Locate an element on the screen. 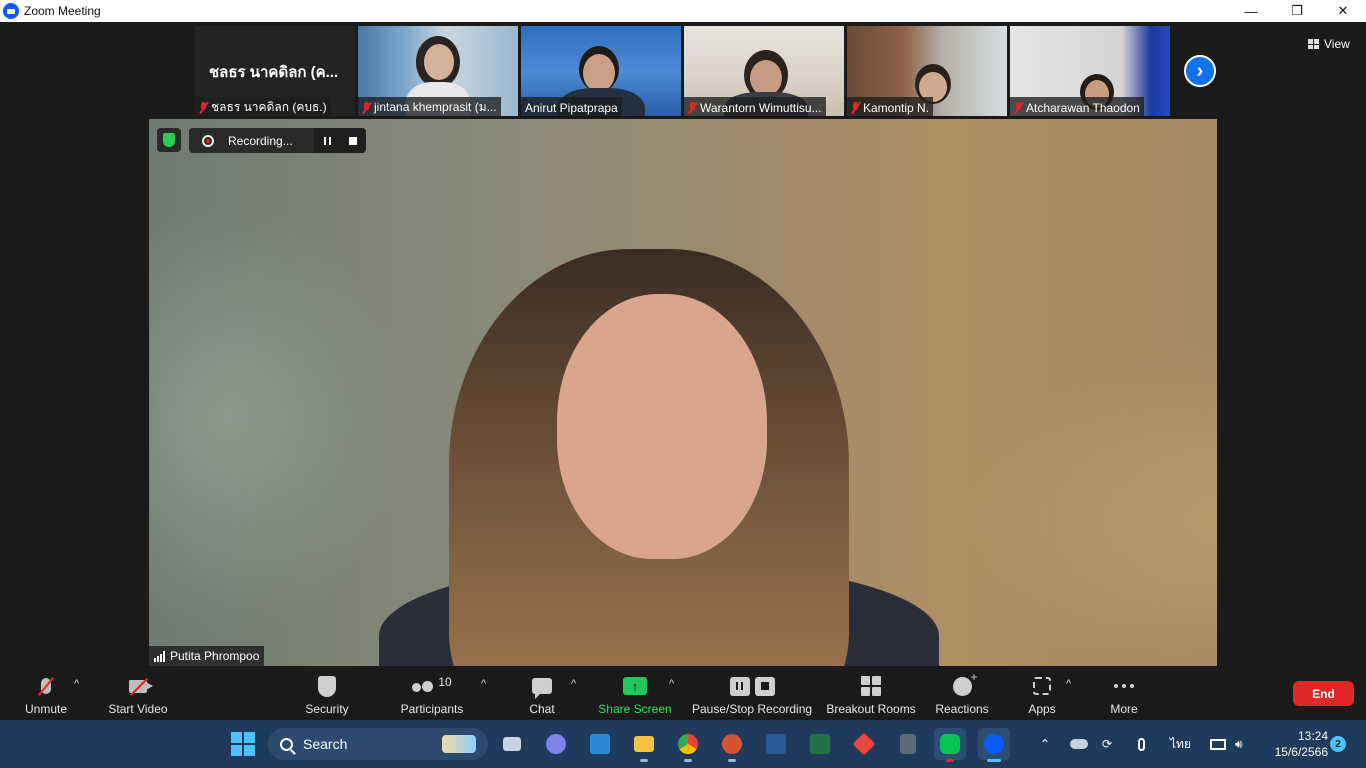 This screenshot has width=1366, height=768. record-dot-icon is located at coordinates (208, 140).